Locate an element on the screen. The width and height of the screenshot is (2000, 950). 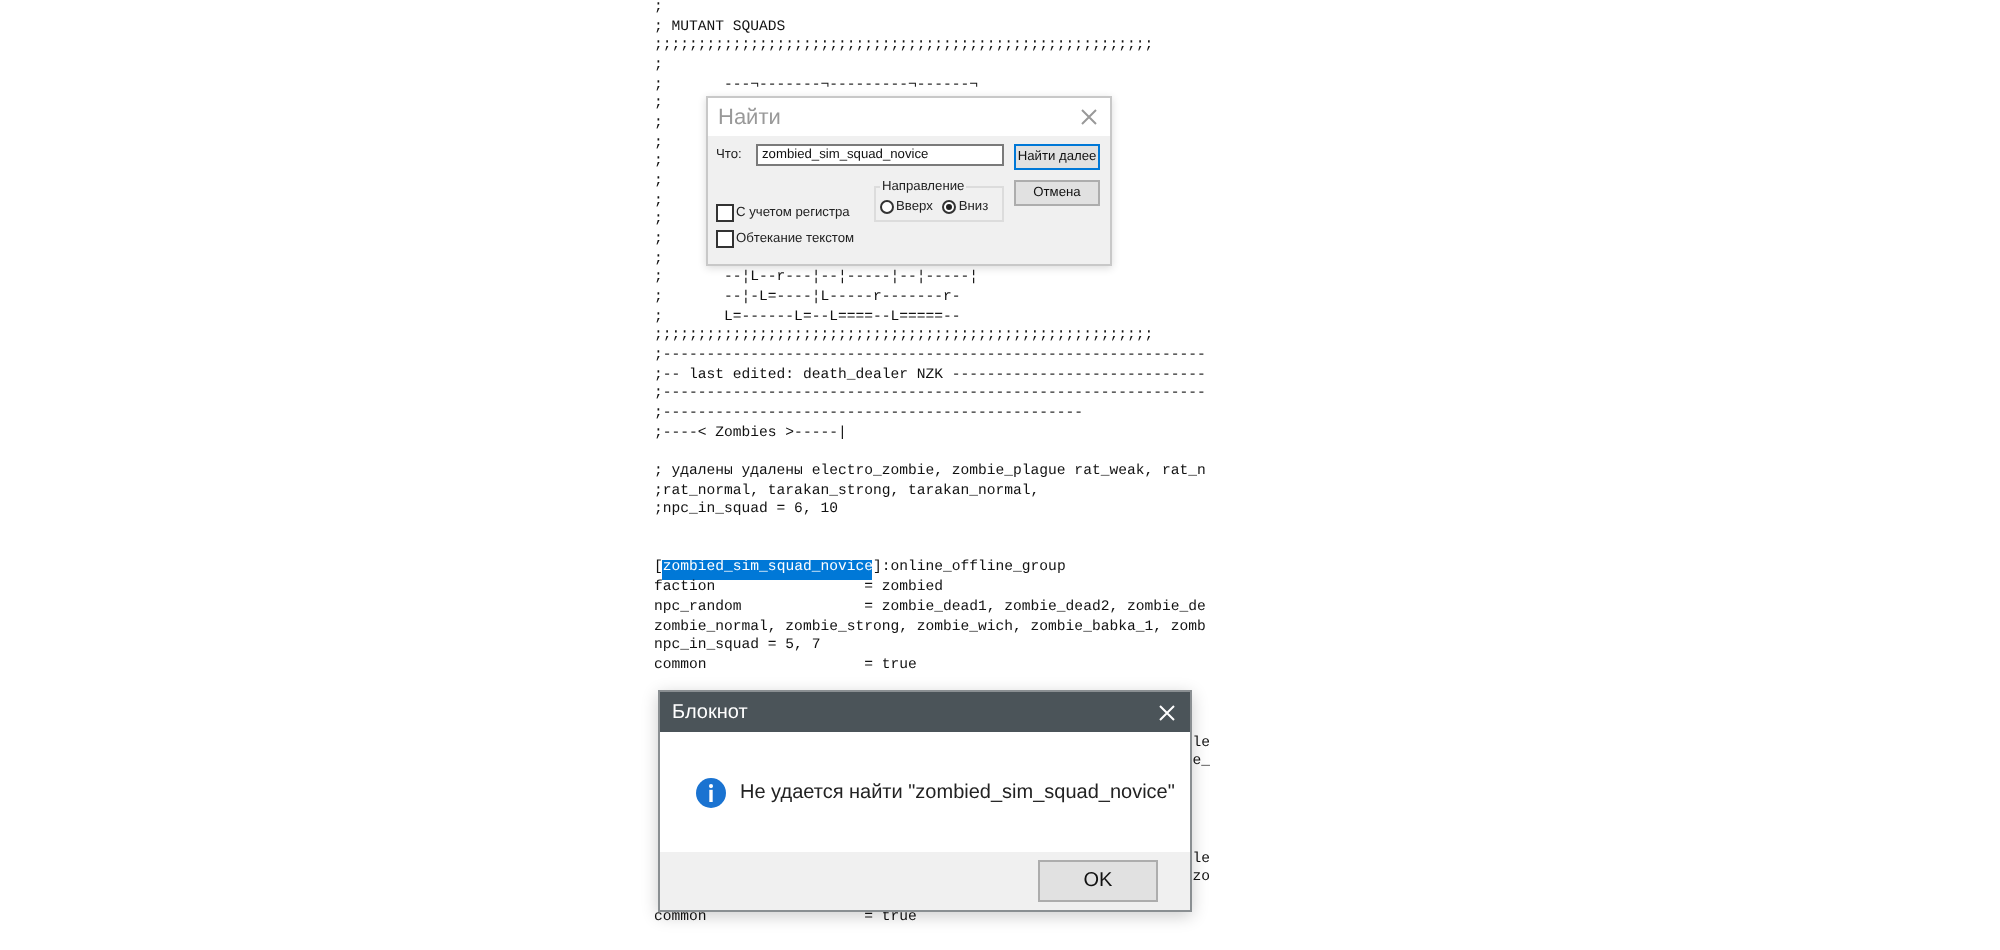
info-icon is located at coordinates (711, 792).